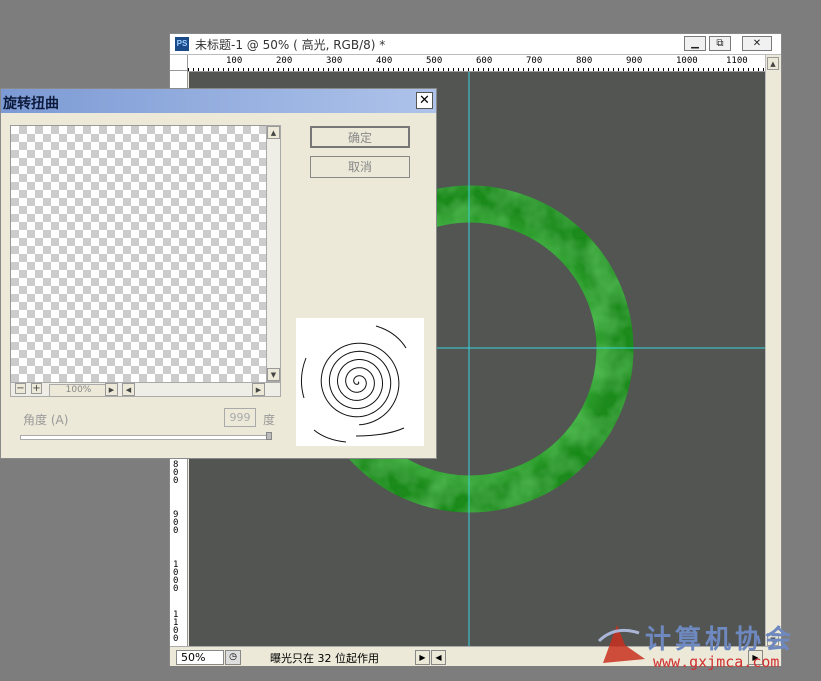 The image size is (821, 681). What do you see at coordinates (720, 640) in the screenshot?
I see `watermark-name: 计算机协会` at bounding box center [720, 640].